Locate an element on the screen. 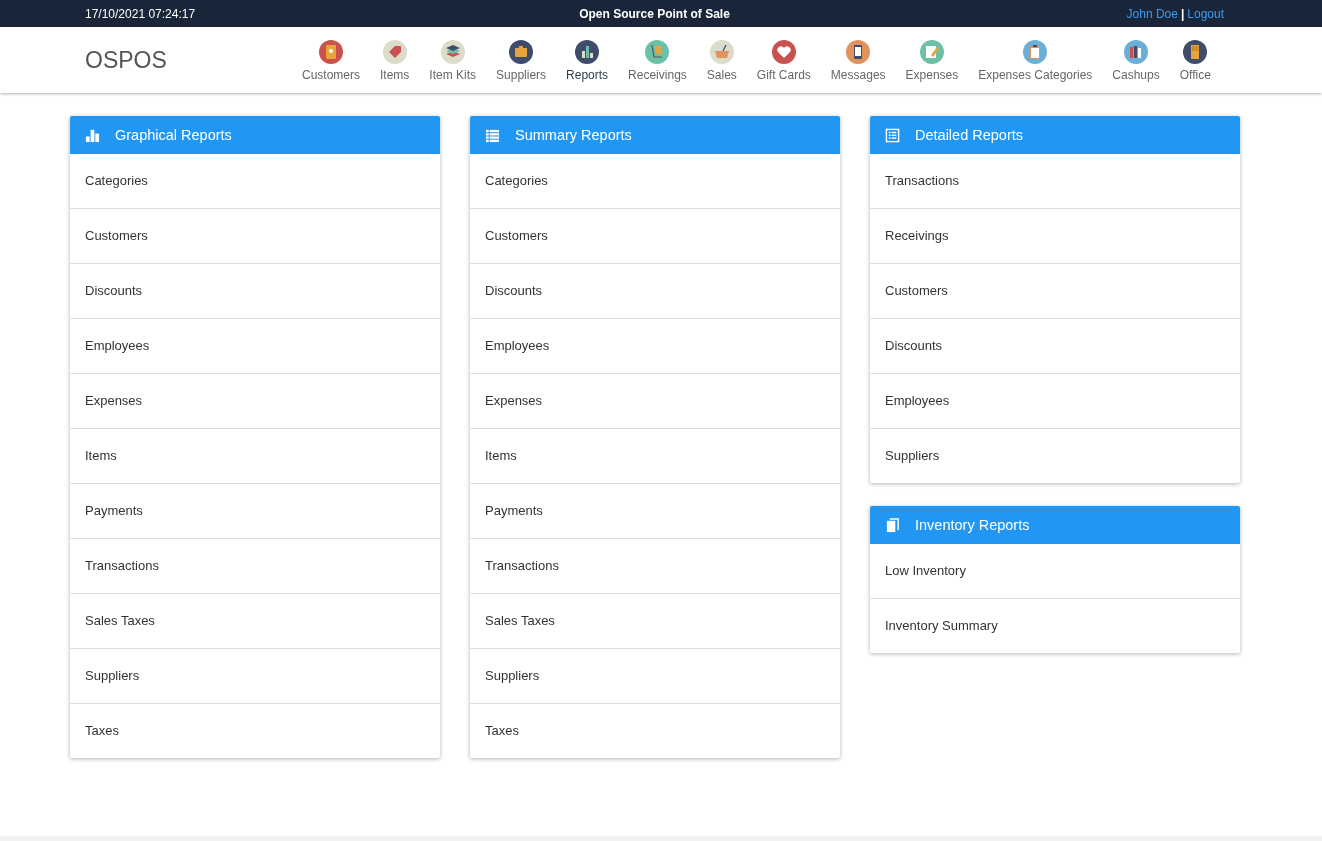 The height and width of the screenshot is (841, 1322). panel-title: Detailed Reports is located at coordinates (969, 135).